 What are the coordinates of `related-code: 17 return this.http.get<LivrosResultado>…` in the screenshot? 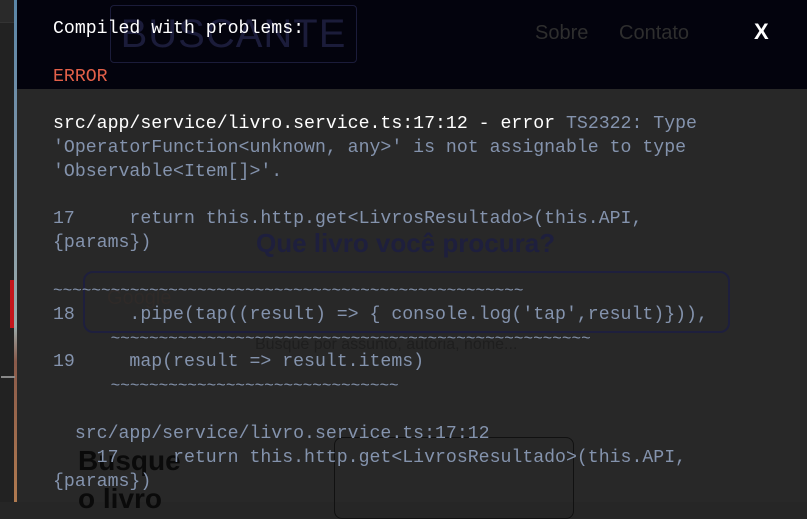 It's located at (370, 470).